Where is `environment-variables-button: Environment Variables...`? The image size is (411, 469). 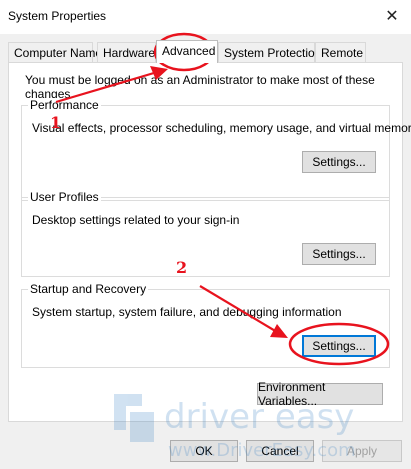
environment-variables-button: Environment Variables... is located at coordinates (320, 394).